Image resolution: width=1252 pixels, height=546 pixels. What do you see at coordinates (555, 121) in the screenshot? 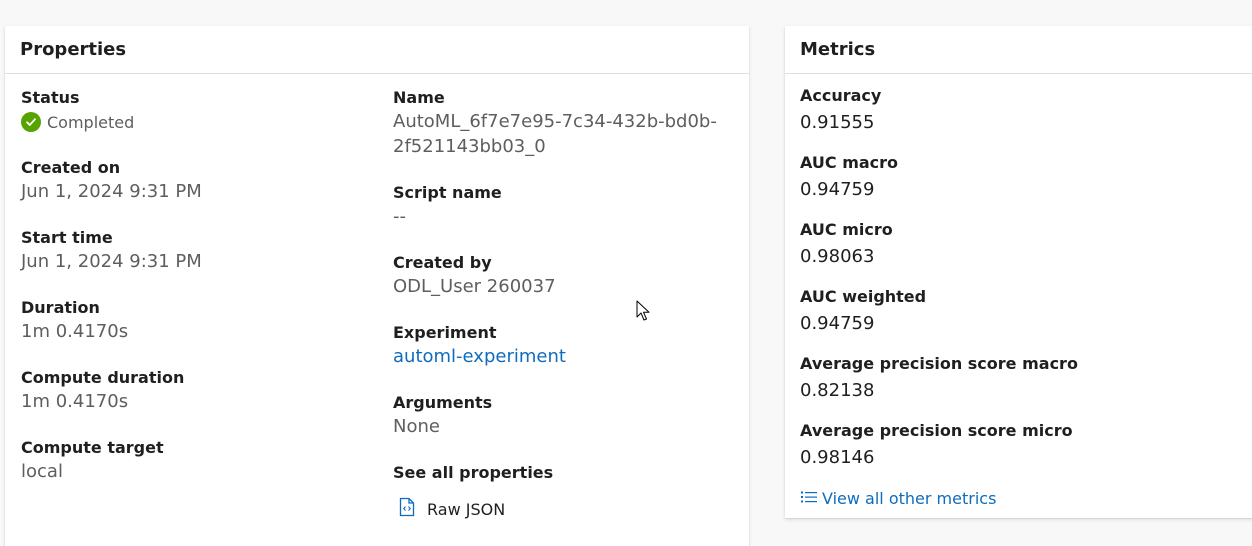
I see `name-value-line1: AutoML_6f7e7e95-7c34-432b-bd0b-` at bounding box center [555, 121].